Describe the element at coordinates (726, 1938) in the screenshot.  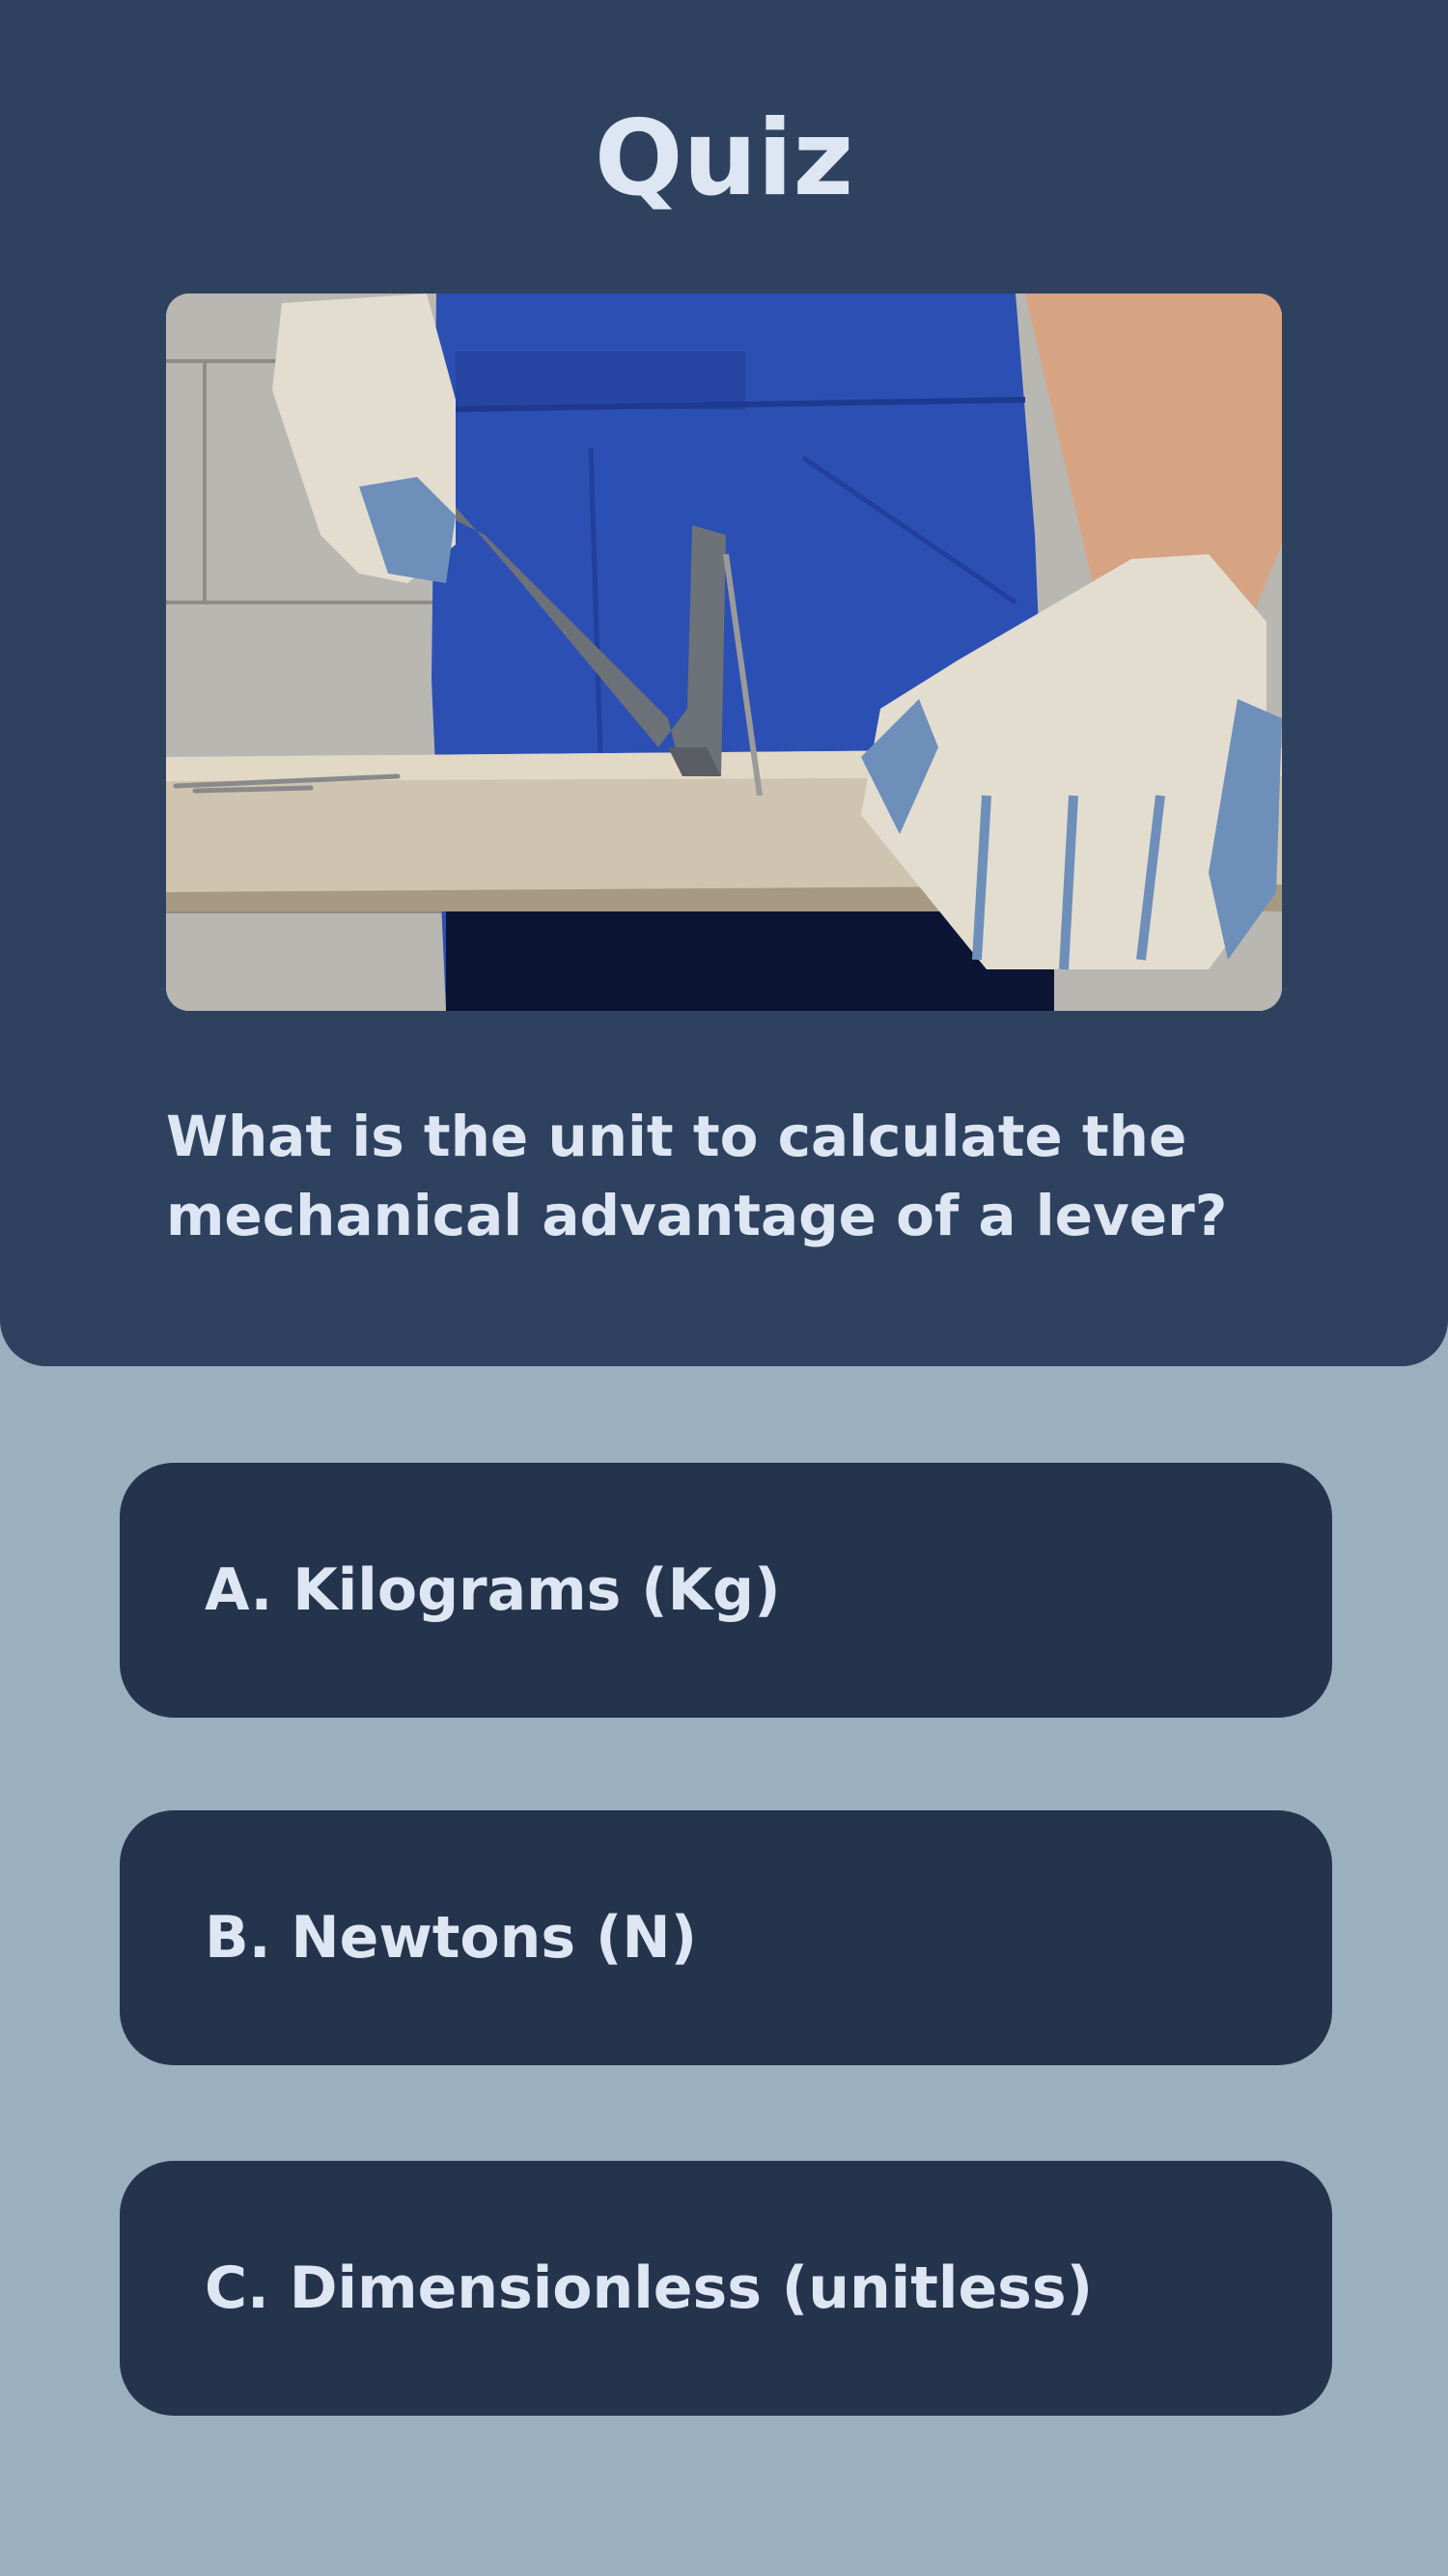
I see `option-b-button: B. Newtons (N)` at that location.